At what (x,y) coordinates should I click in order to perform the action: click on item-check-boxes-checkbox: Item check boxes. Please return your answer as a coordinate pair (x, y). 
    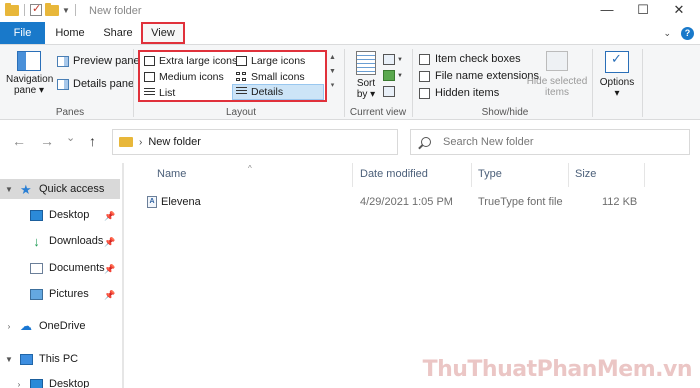
    Looking at the image, I should click on (470, 59).